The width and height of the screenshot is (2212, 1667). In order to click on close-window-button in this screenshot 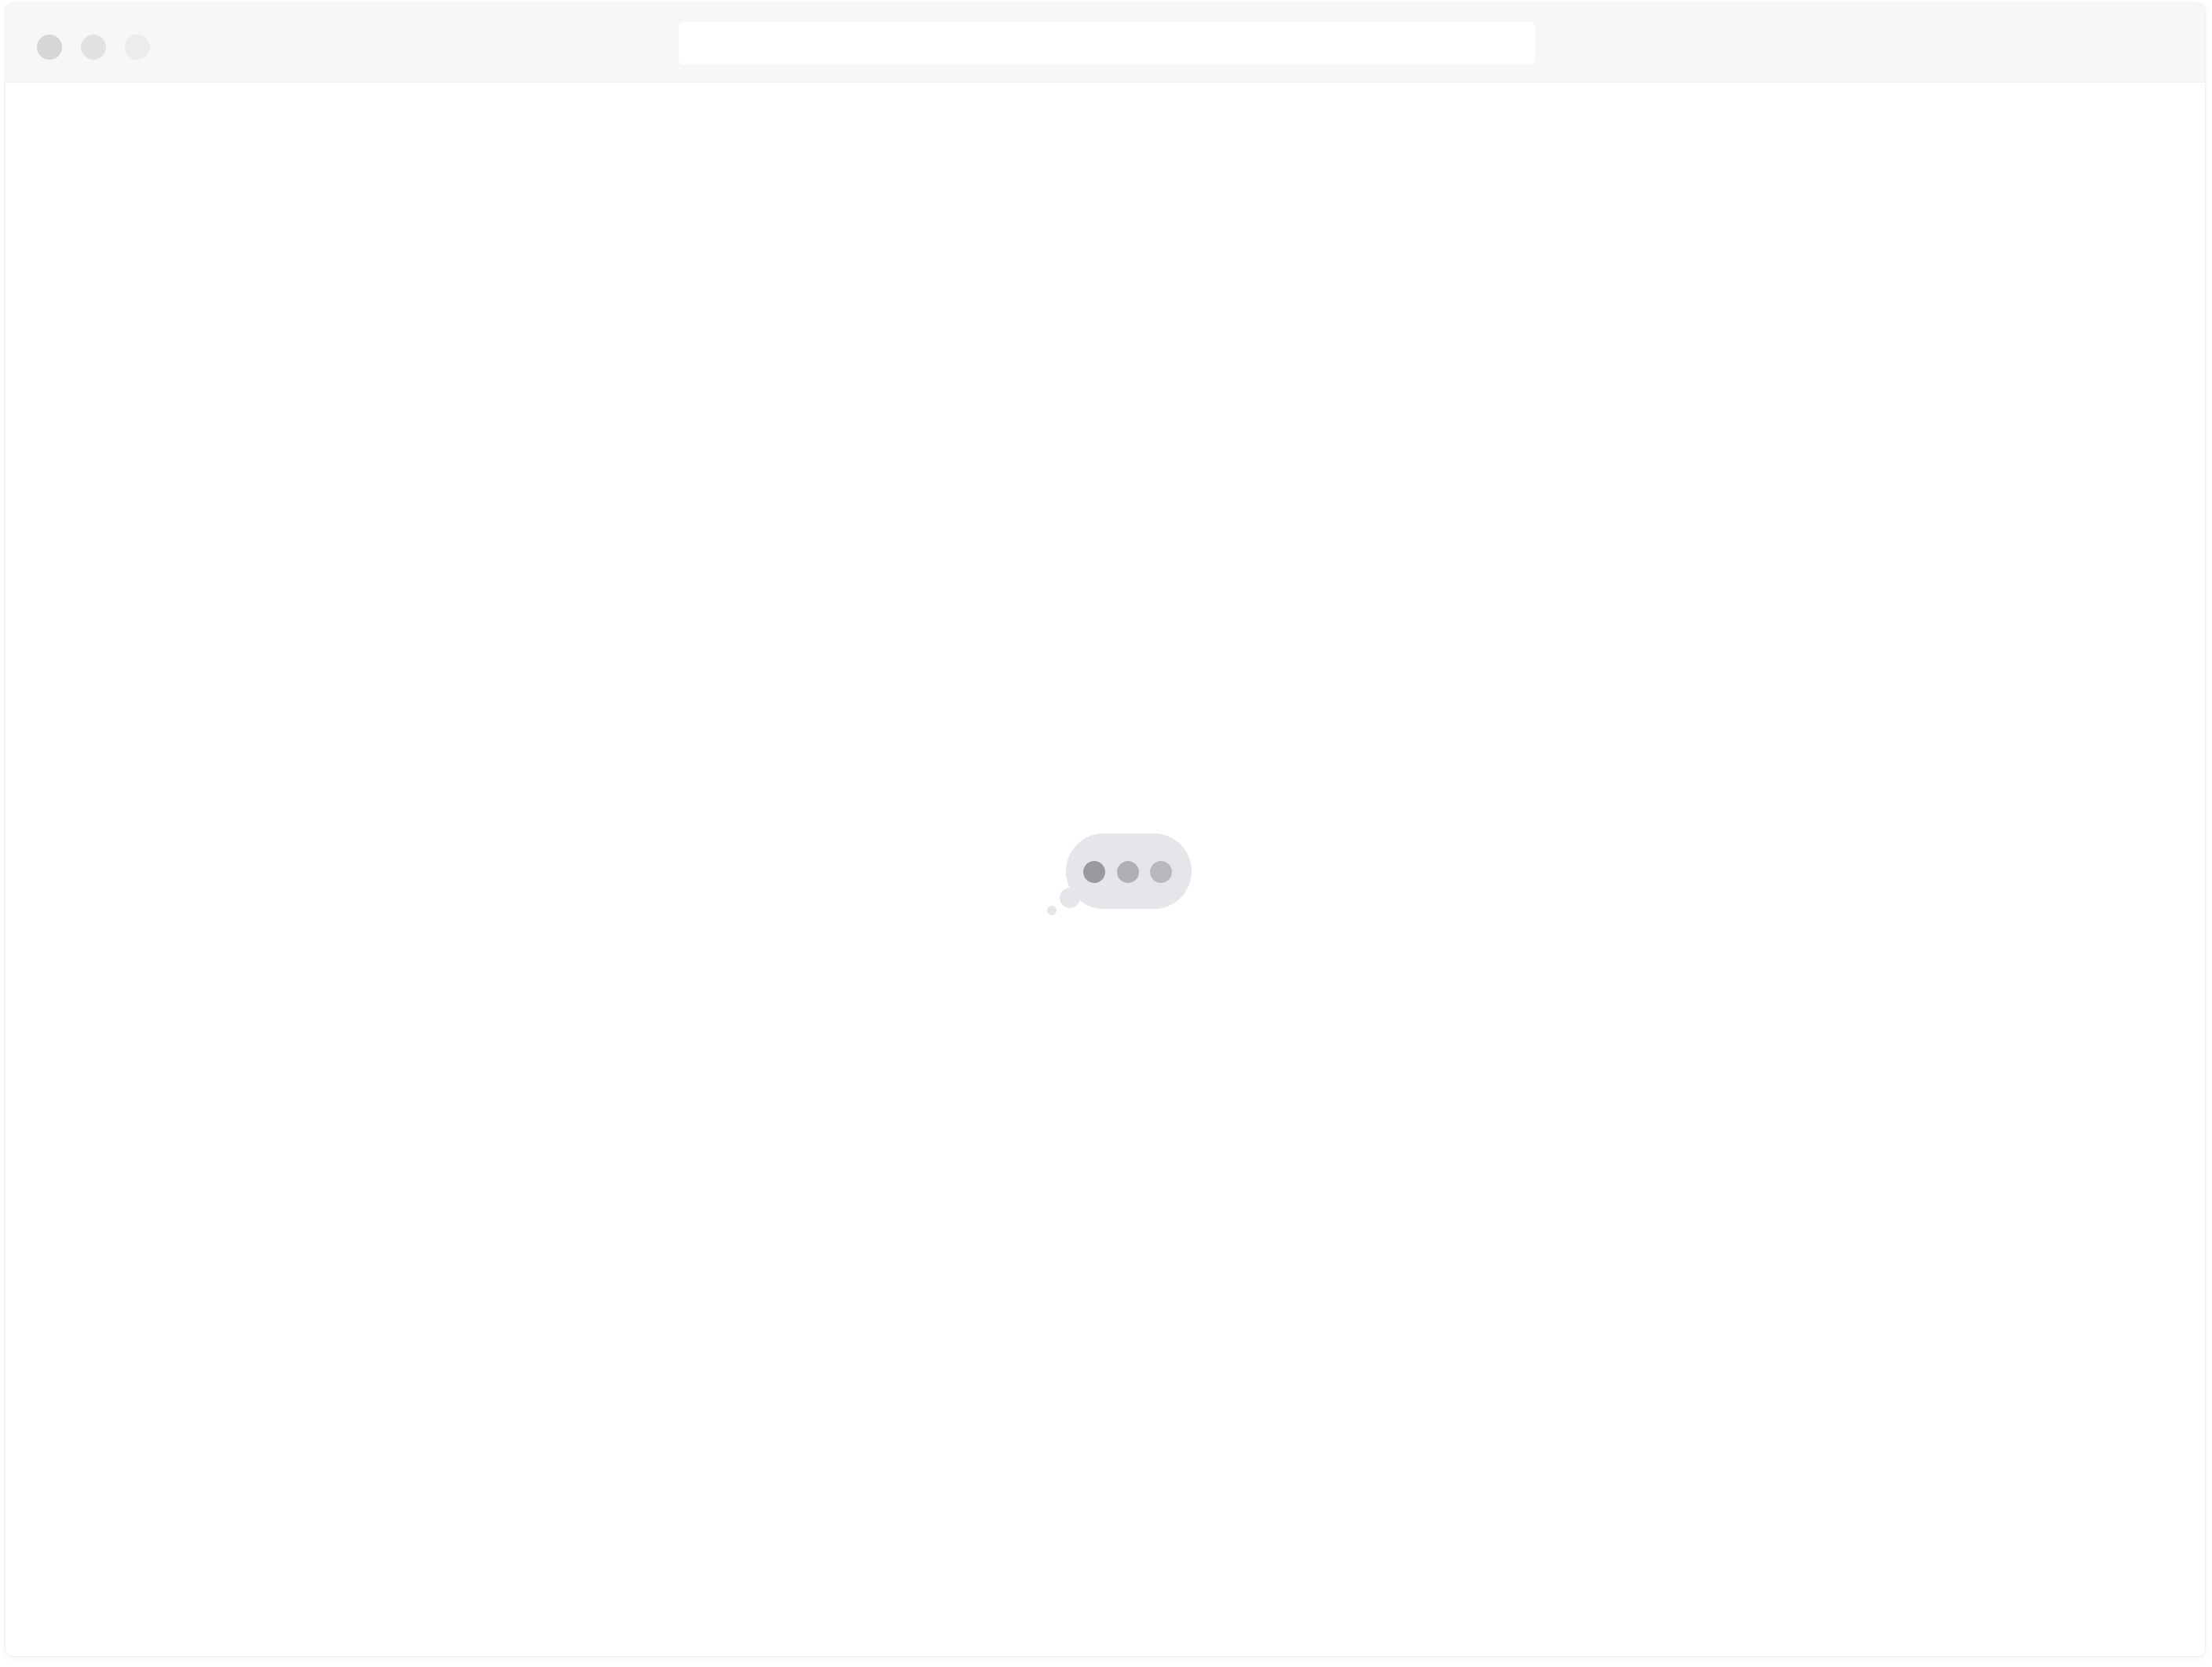, I will do `click(49, 47)`.